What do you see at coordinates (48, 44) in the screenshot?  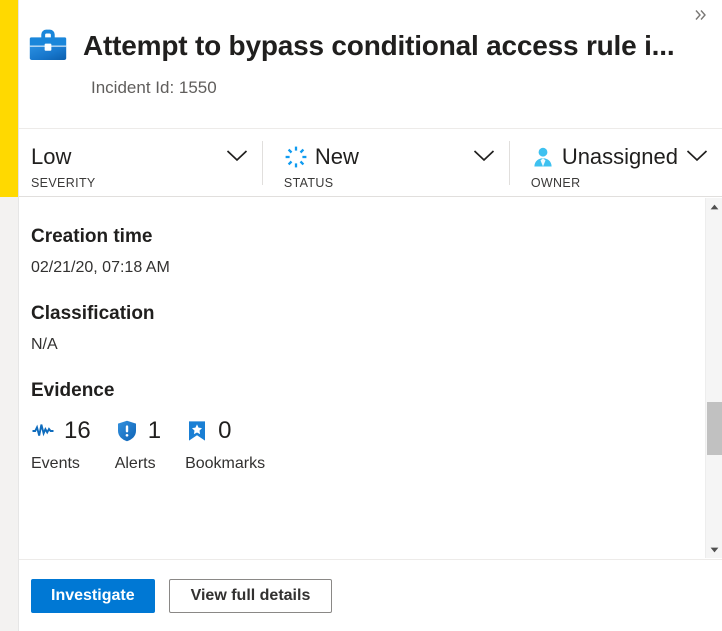 I see `briefcase-icon` at bounding box center [48, 44].